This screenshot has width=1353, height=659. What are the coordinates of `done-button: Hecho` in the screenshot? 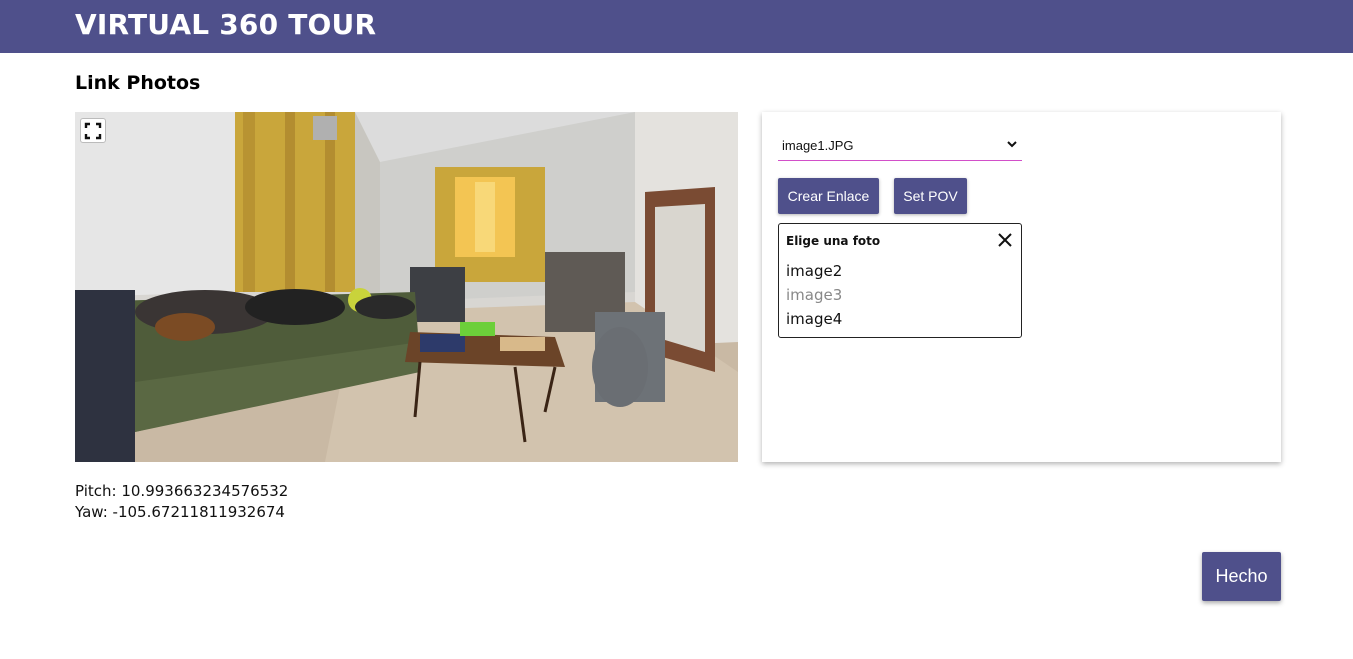 It's located at (1241, 576).